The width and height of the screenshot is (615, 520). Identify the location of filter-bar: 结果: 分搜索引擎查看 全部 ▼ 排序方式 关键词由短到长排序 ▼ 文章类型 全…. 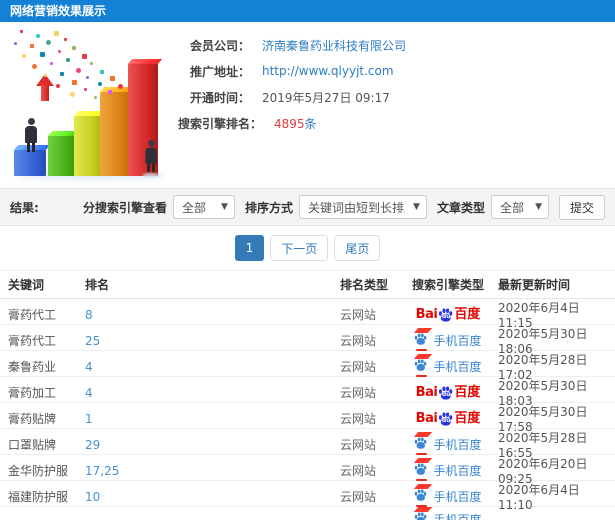
(307, 207).